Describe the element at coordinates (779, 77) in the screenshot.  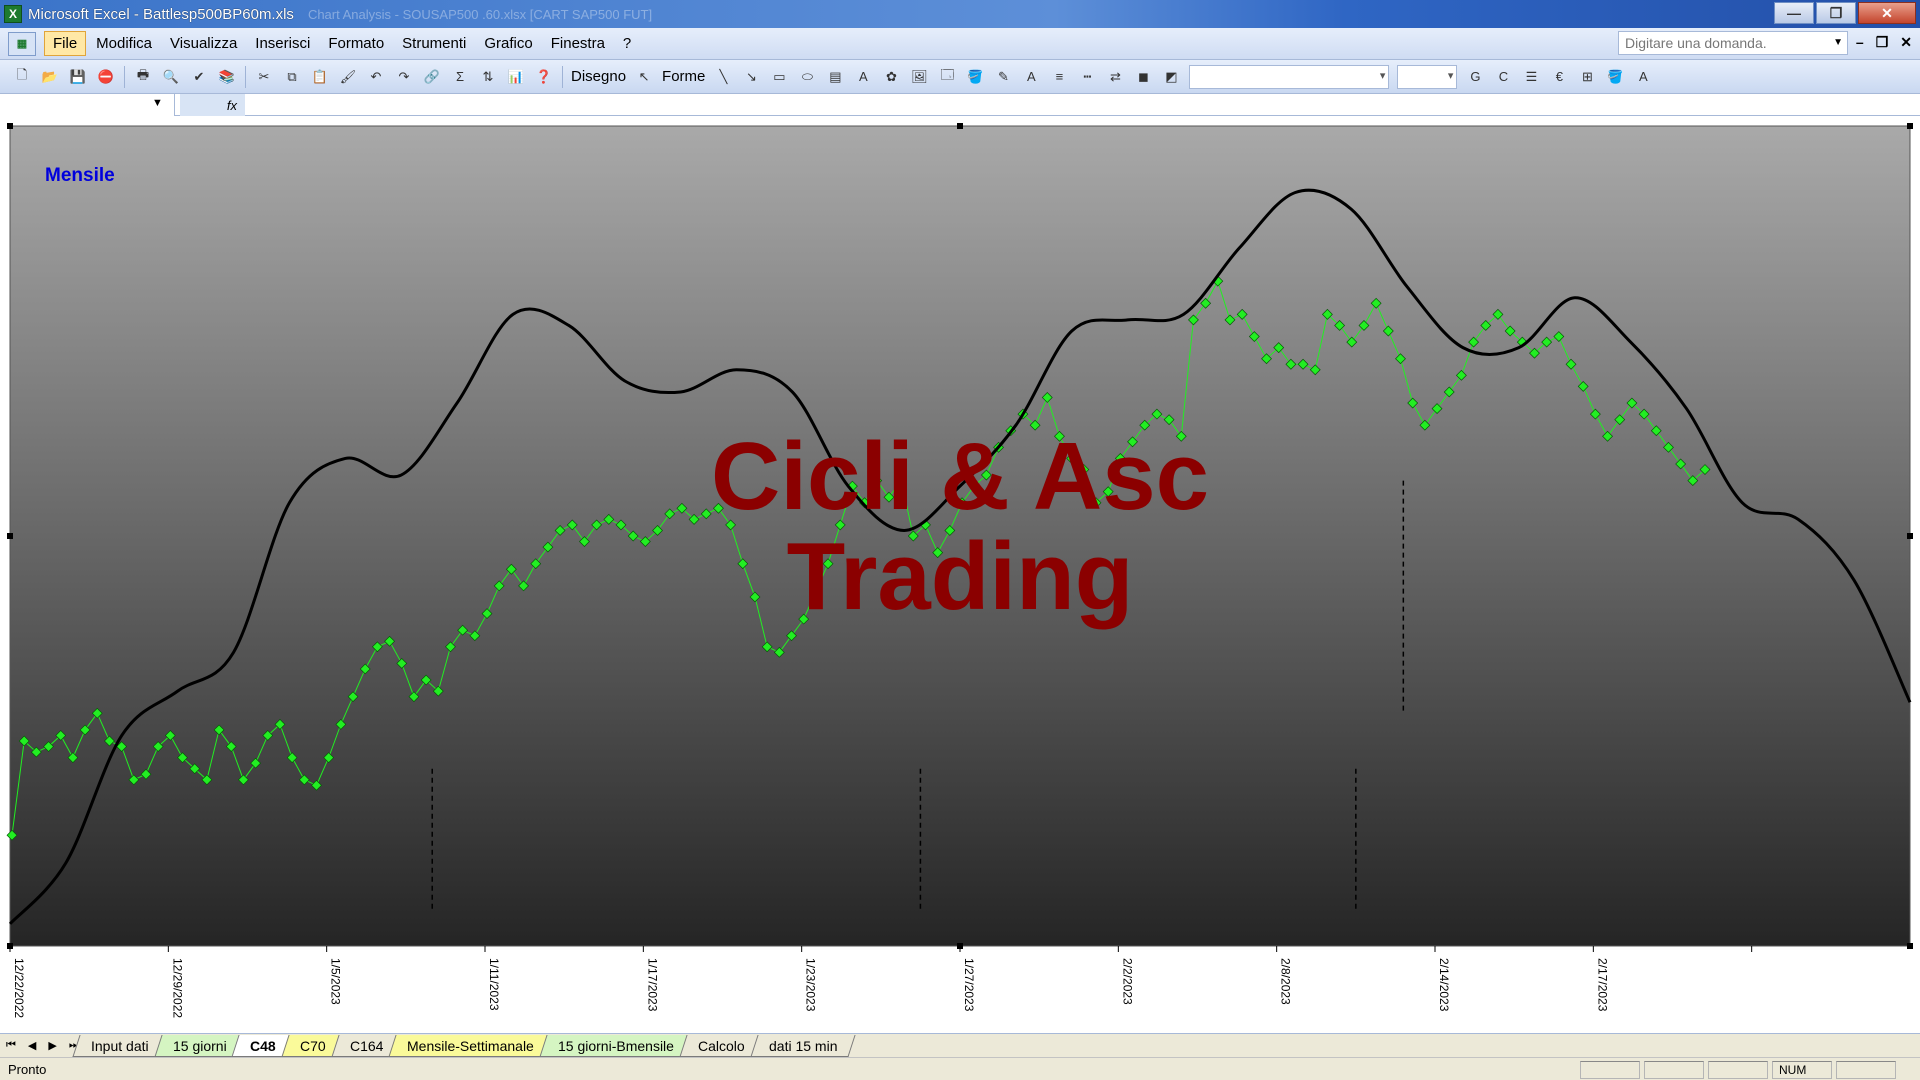
I see `rectangle-tool-icon: ▭` at that location.